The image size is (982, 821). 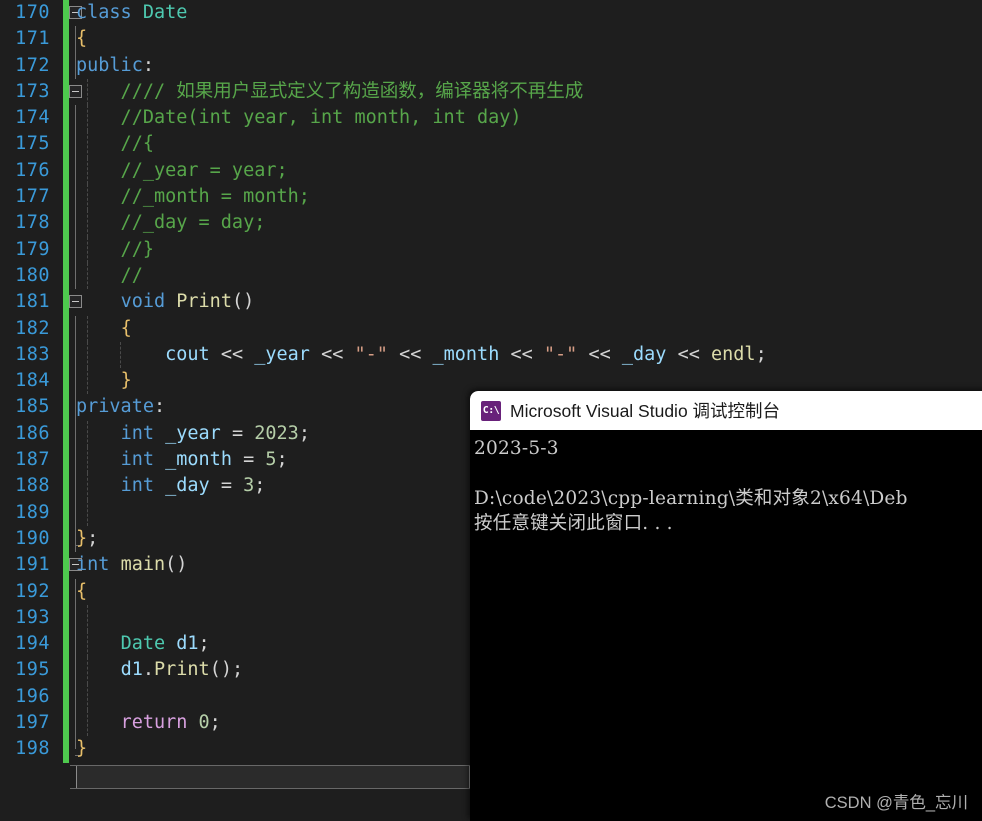 I want to click on code-line: 178 //_day = day;, so click(x=491, y=223).